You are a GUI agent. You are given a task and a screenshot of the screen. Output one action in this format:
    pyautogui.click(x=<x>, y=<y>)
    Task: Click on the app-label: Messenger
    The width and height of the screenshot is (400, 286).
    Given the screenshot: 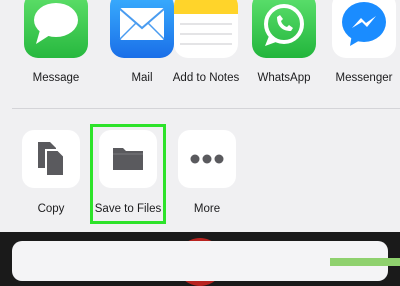 What is the action you would take?
    pyautogui.click(x=364, y=78)
    